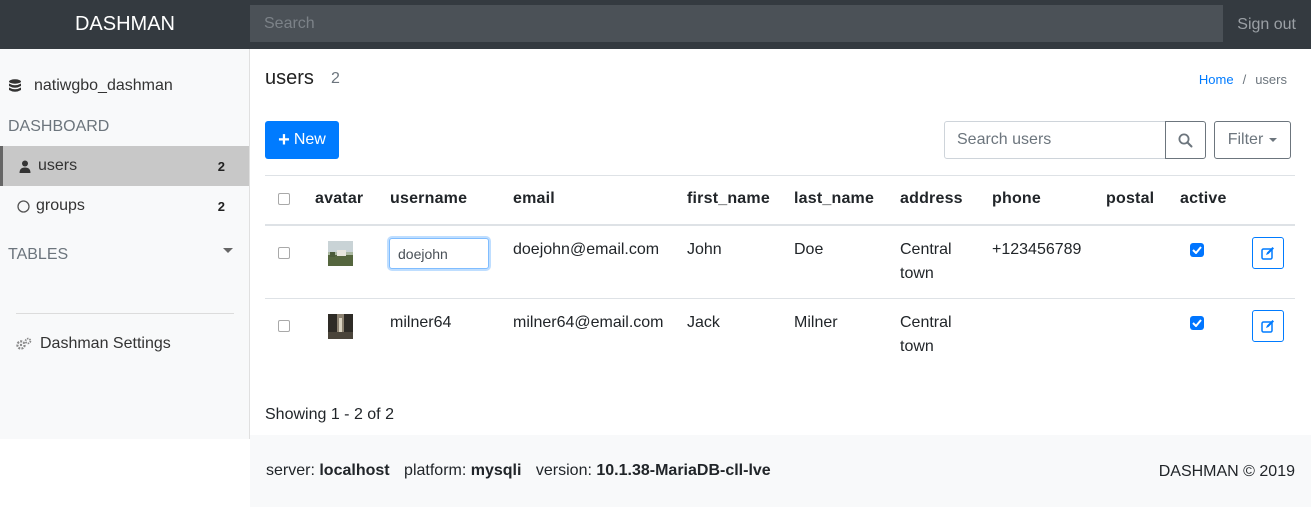  I want to click on circle-icon, so click(23, 206).